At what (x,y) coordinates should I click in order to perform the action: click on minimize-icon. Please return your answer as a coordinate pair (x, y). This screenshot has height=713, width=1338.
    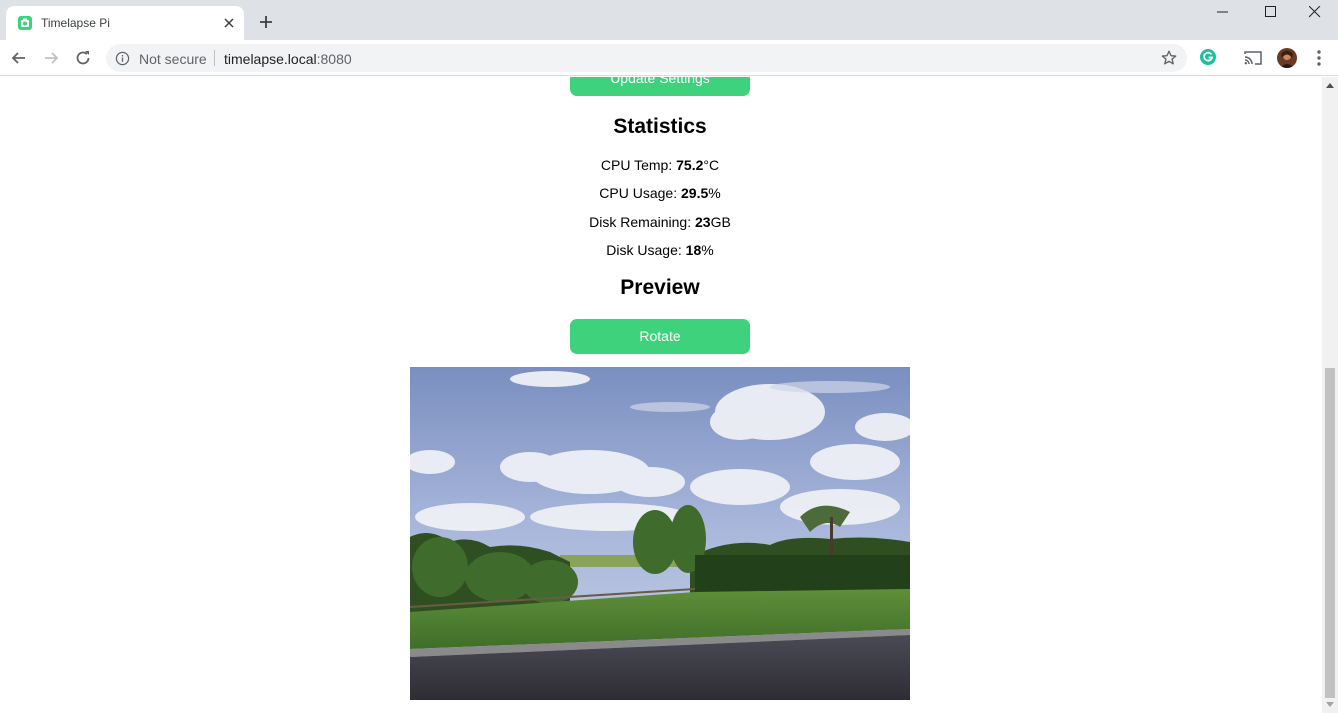
    Looking at the image, I should click on (1222, 12).